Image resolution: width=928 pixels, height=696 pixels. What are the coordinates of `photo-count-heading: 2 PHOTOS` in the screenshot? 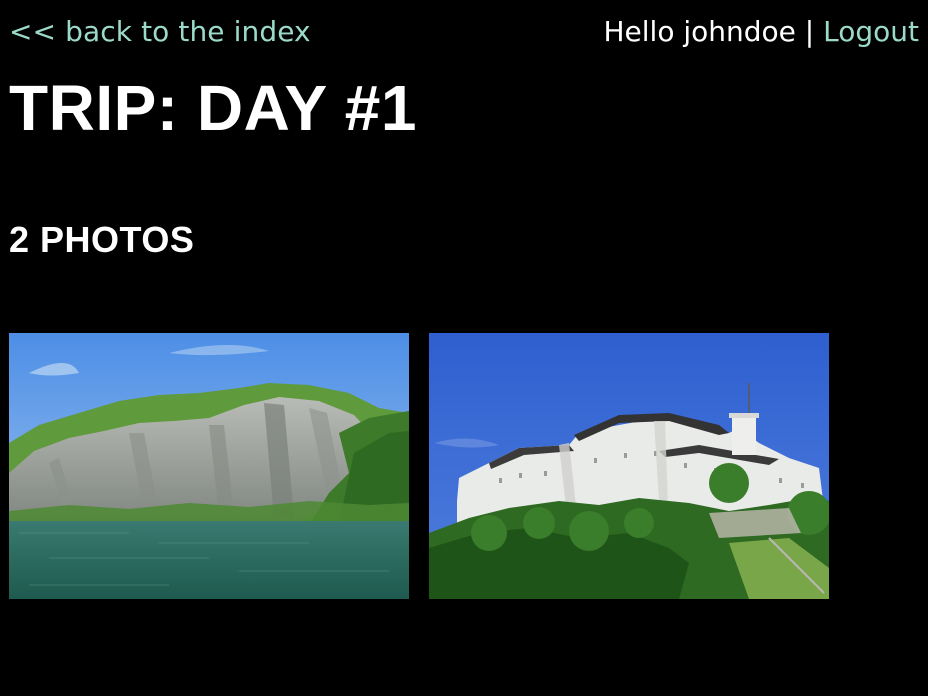 It's located at (102, 239).